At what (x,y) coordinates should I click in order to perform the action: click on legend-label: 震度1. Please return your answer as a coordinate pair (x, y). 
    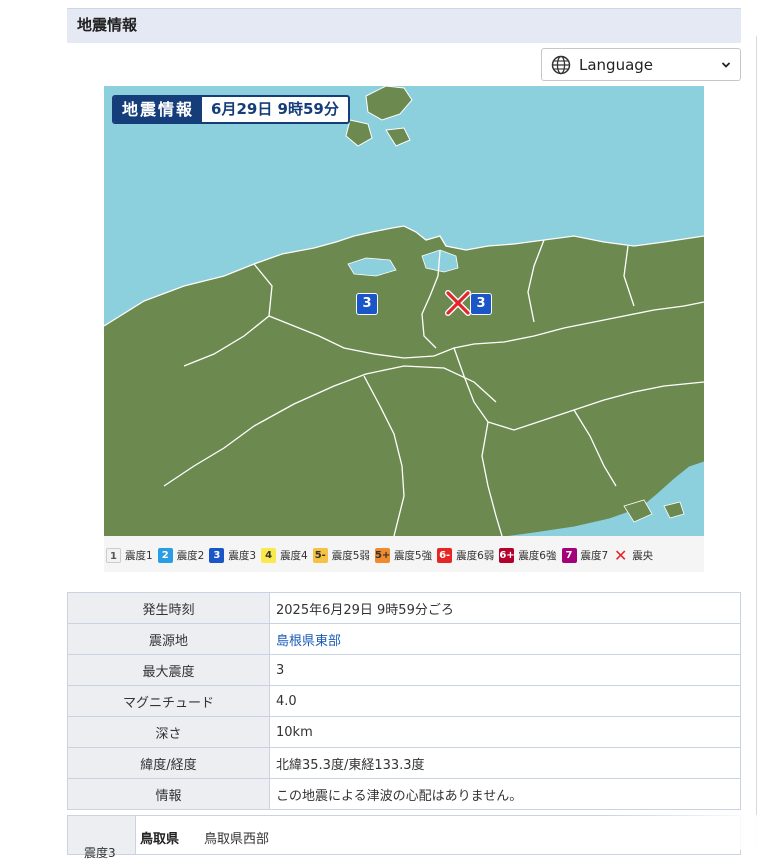
    Looking at the image, I should click on (139, 555).